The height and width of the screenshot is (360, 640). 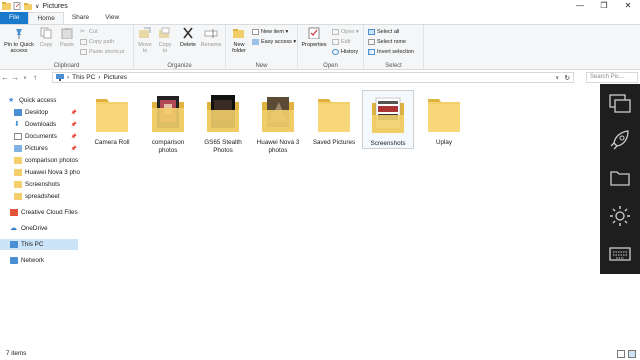 What do you see at coordinates (239, 40) in the screenshot?
I see `new-folder-button: New folder` at bounding box center [239, 40].